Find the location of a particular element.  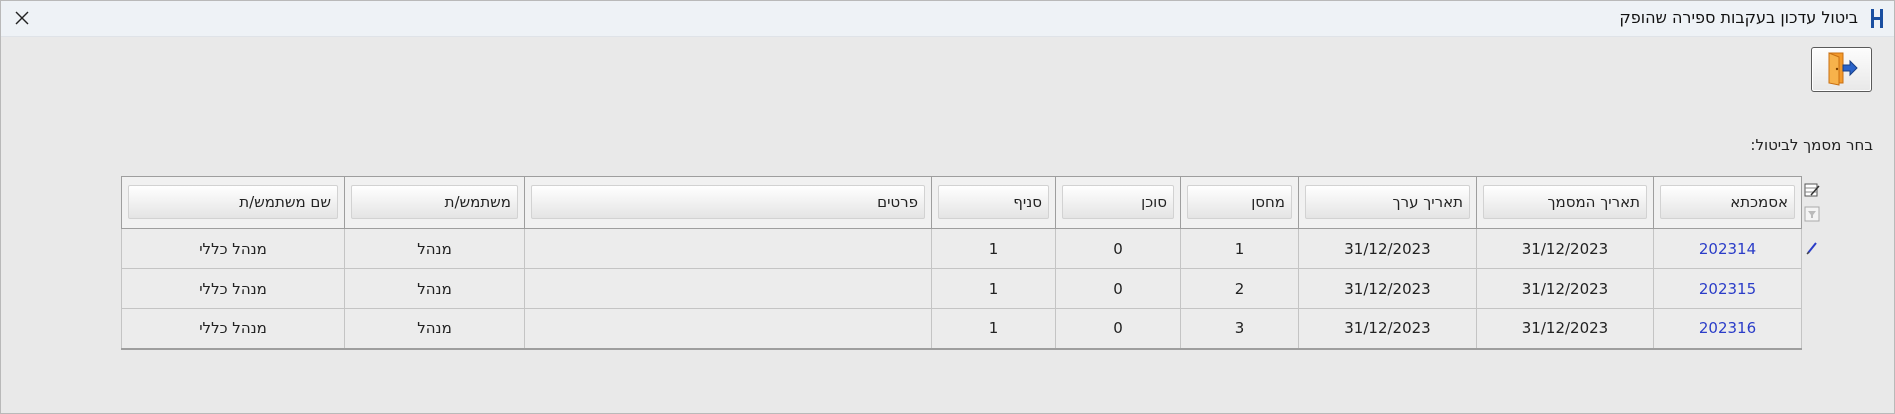

warehouse-cell: 3 is located at coordinates (1239, 329).